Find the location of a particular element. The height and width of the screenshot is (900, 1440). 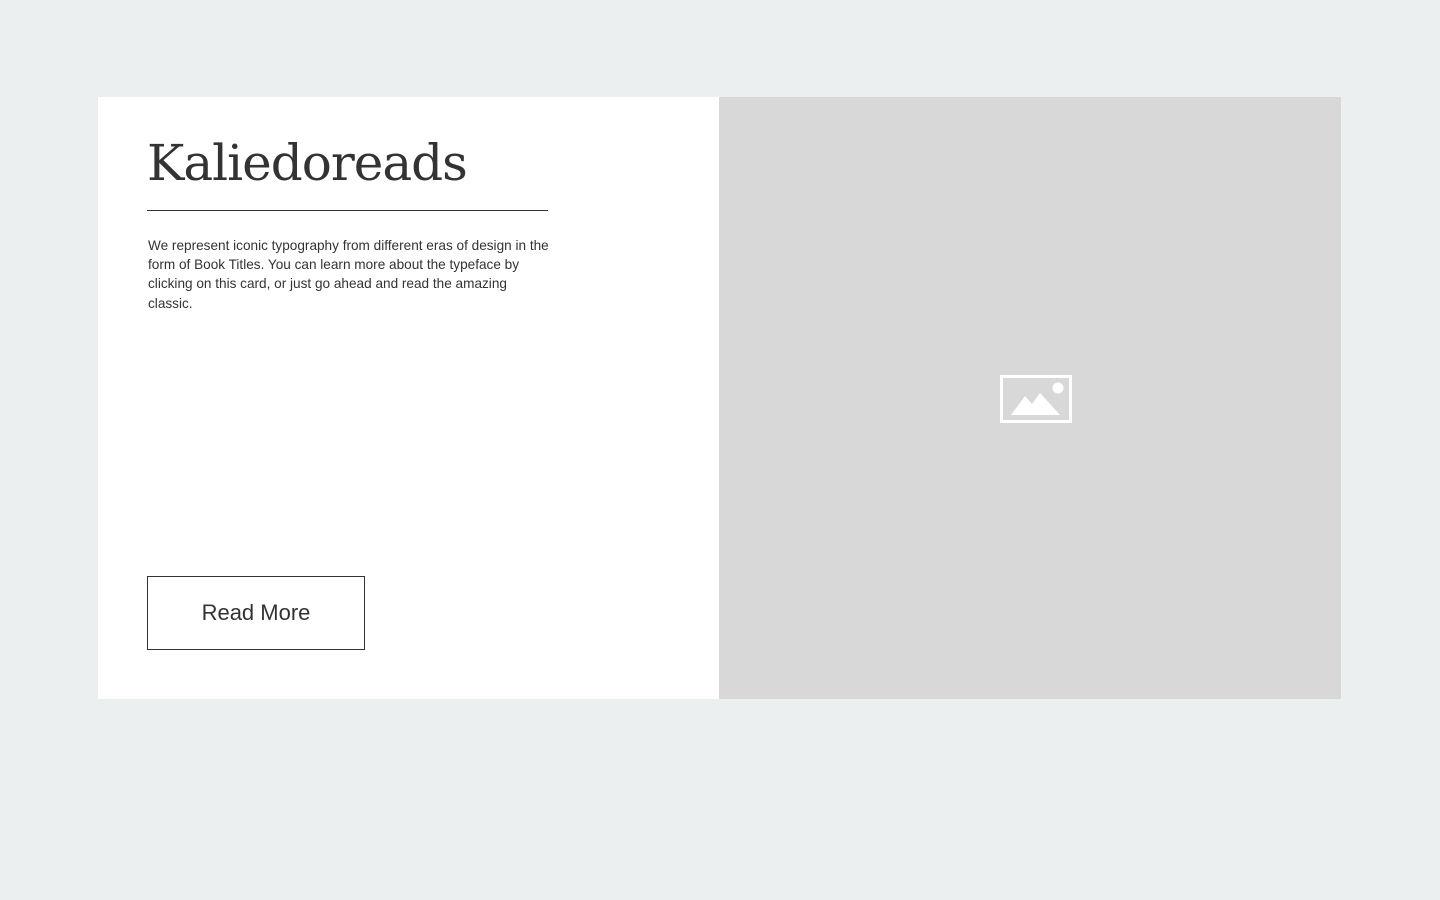

title-divider is located at coordinates (347, 210).